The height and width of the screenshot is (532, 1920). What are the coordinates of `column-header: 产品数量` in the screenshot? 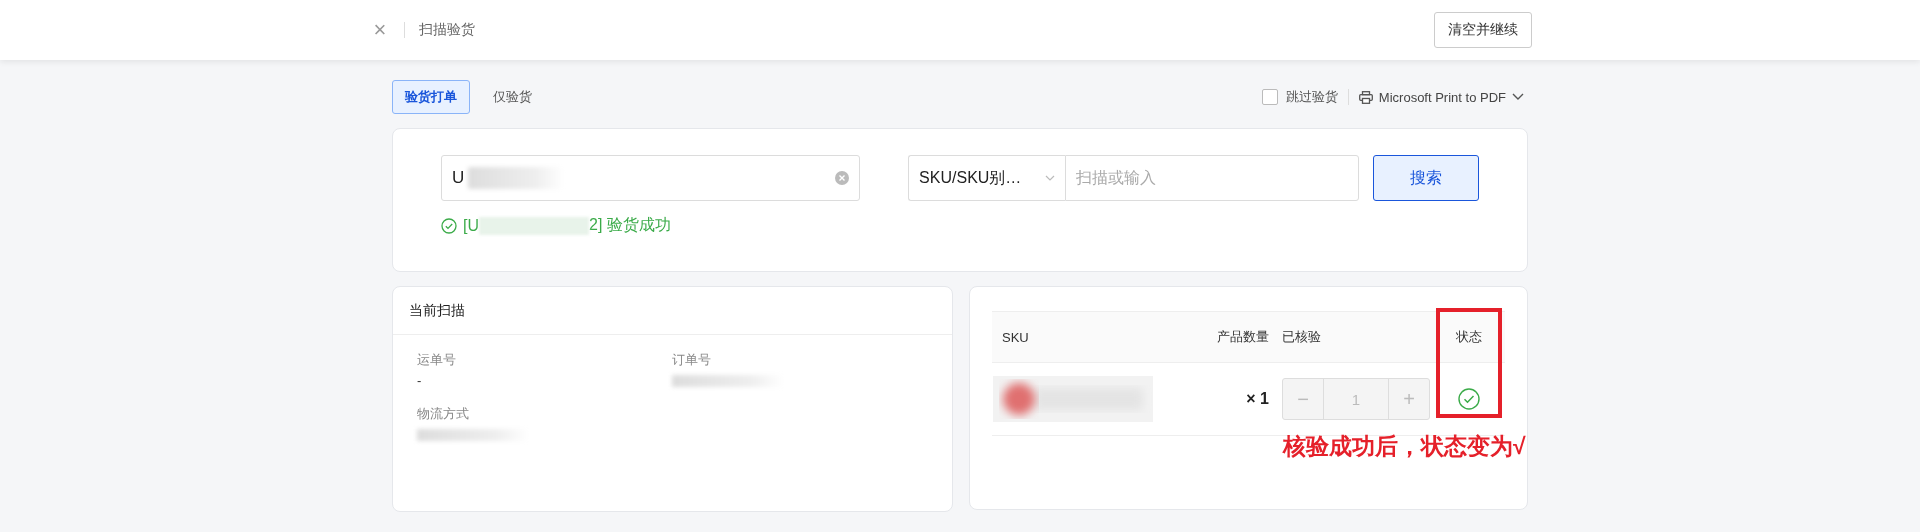 It's located at (1219, 337).